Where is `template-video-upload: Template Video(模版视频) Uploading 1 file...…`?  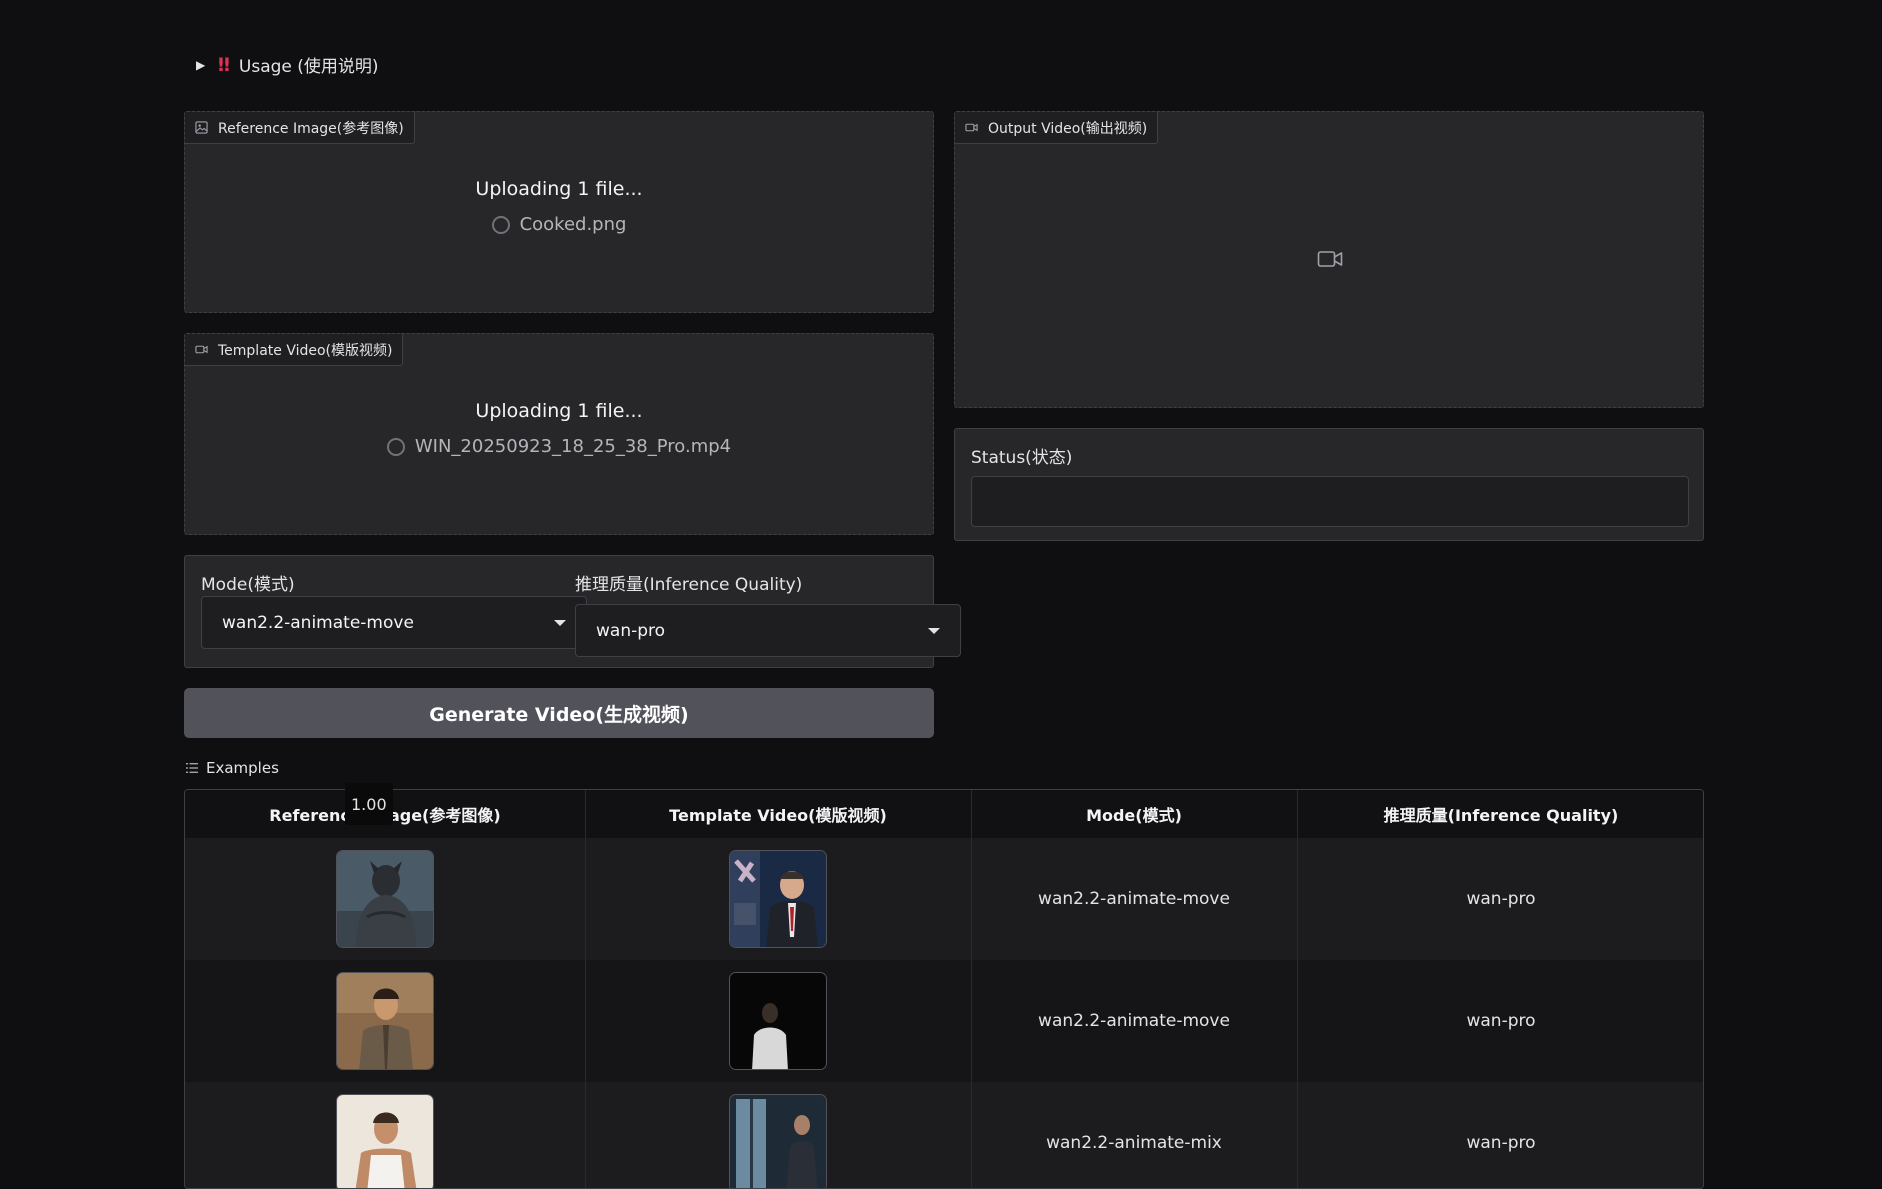 template-video-upload: Template Video(模版视频) Uploading 1 file...… is located at coordinates (559, 434).